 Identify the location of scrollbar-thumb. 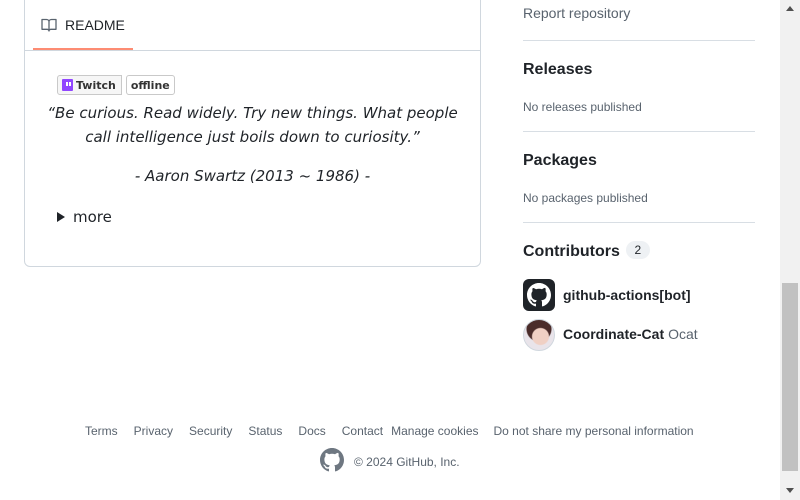
(790, 377).